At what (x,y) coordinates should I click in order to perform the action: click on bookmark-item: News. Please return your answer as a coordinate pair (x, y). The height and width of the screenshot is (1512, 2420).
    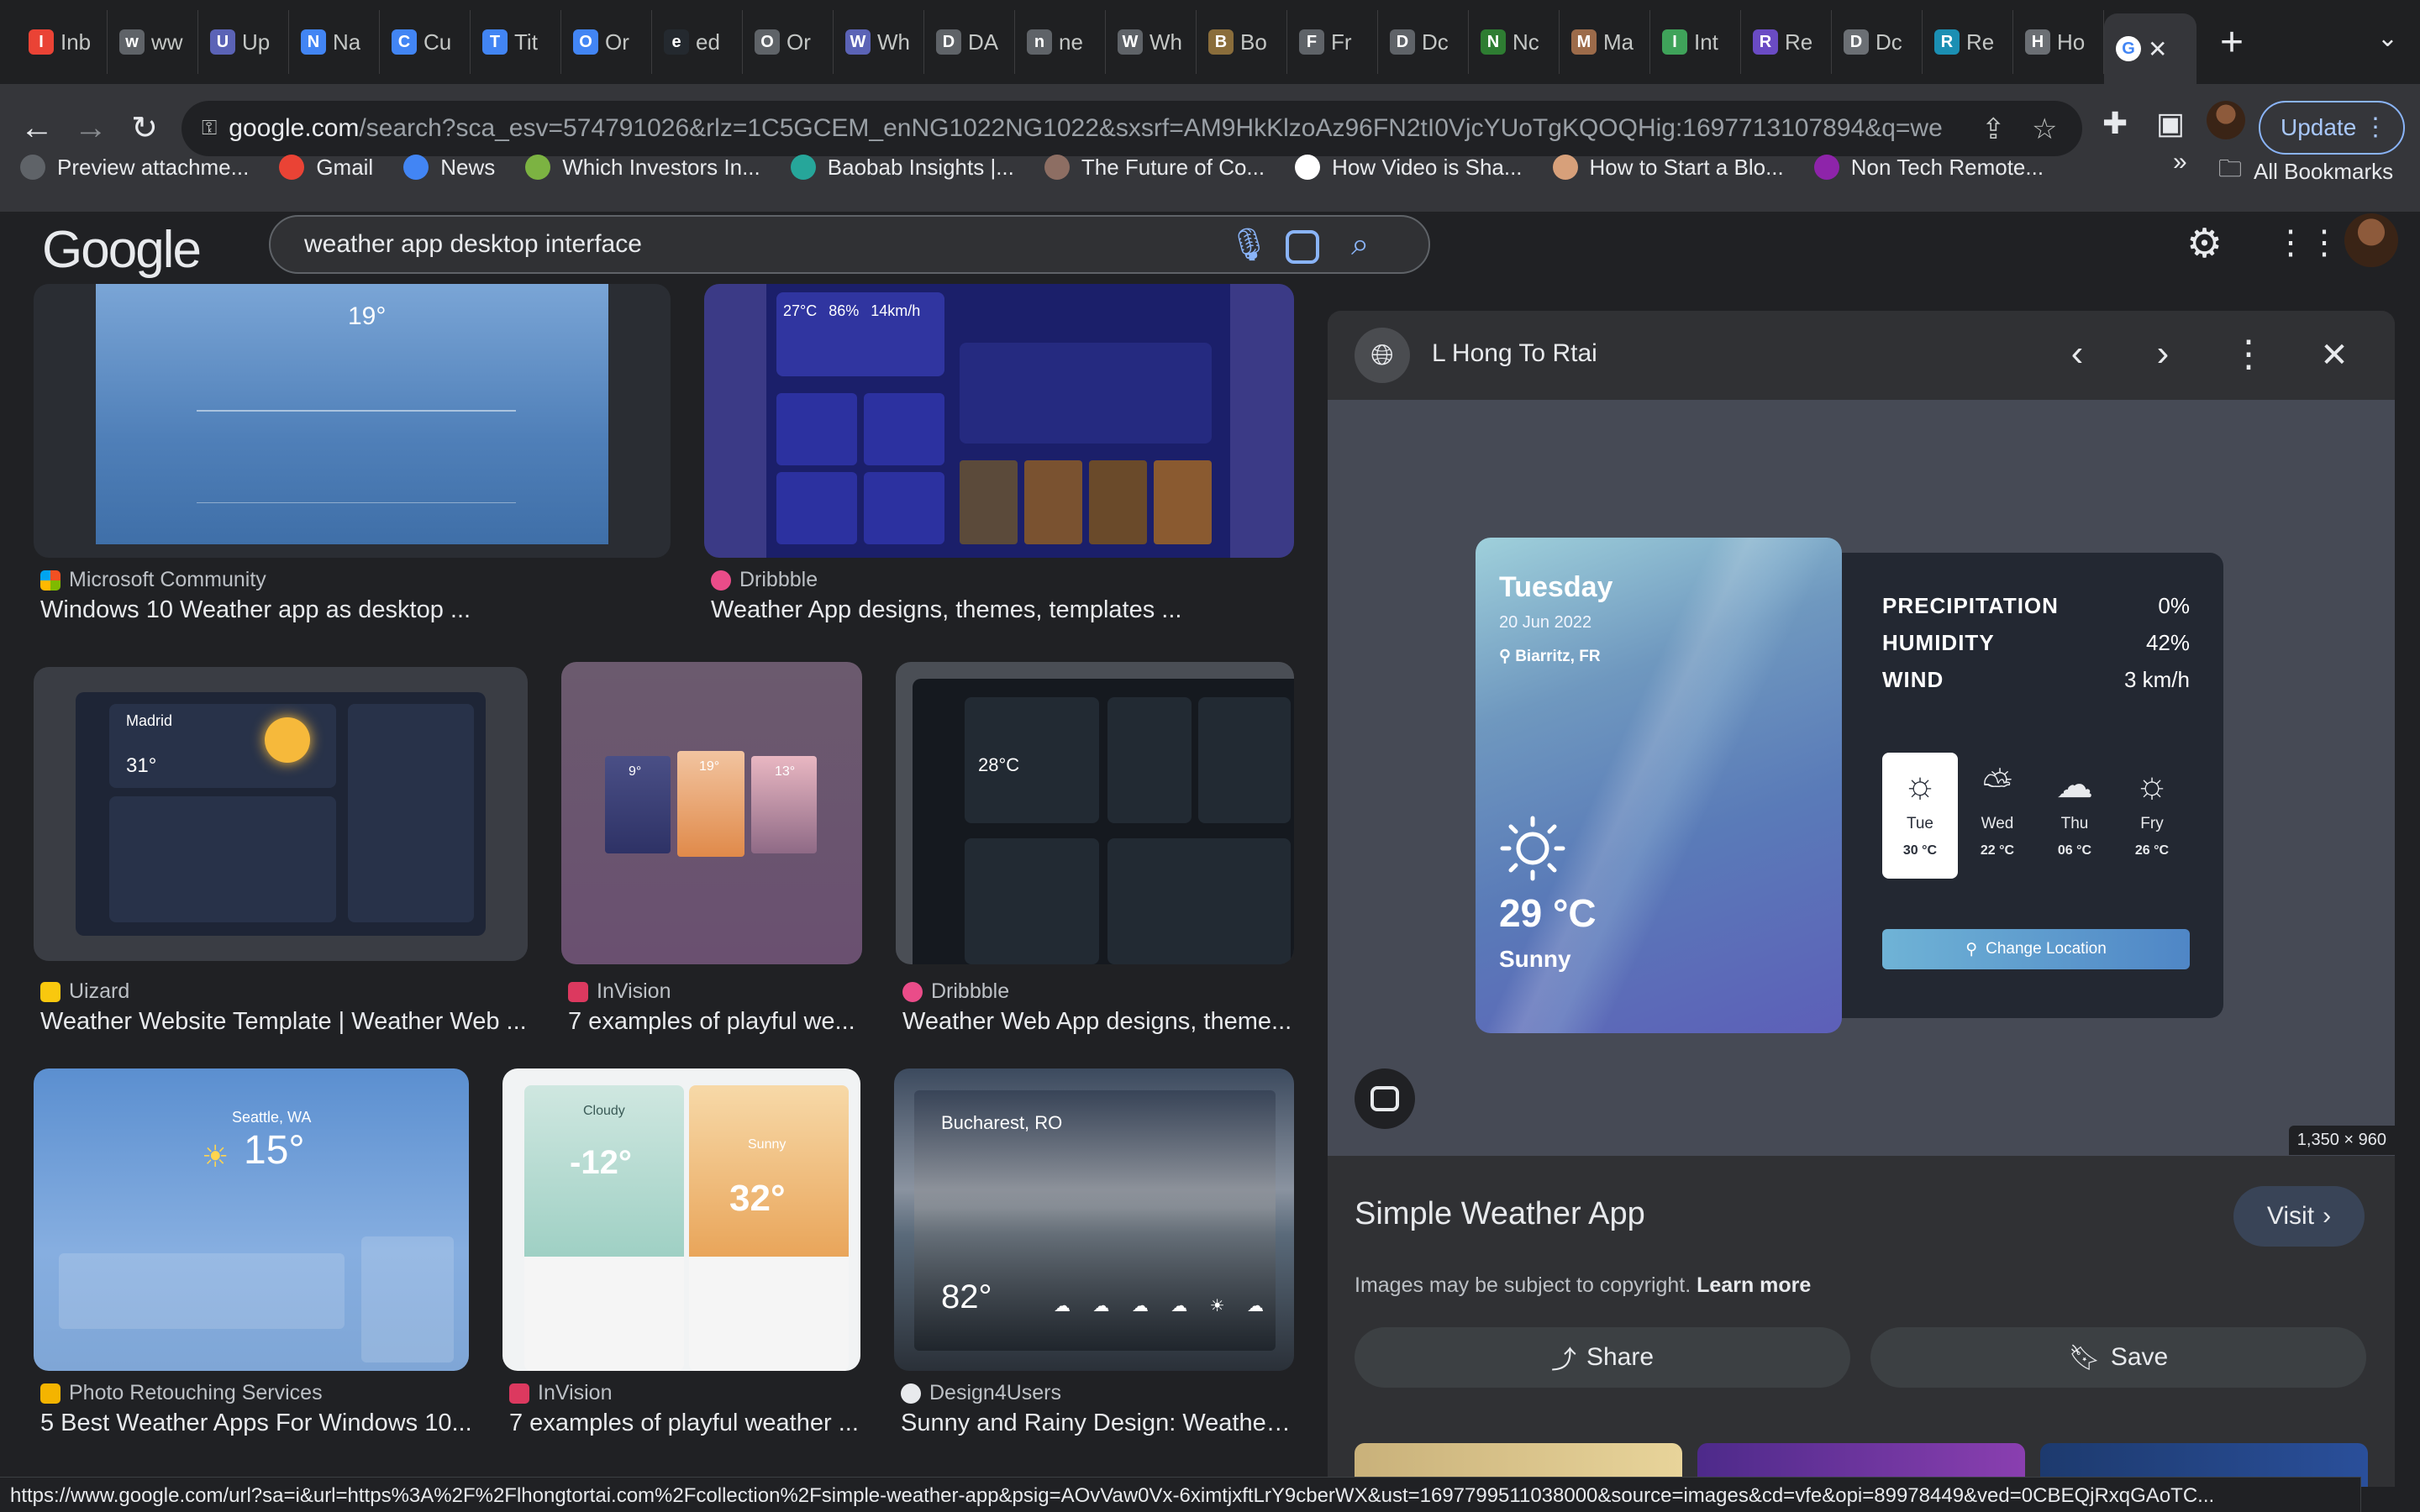
    Looking at the image, I should click on (449, 168).